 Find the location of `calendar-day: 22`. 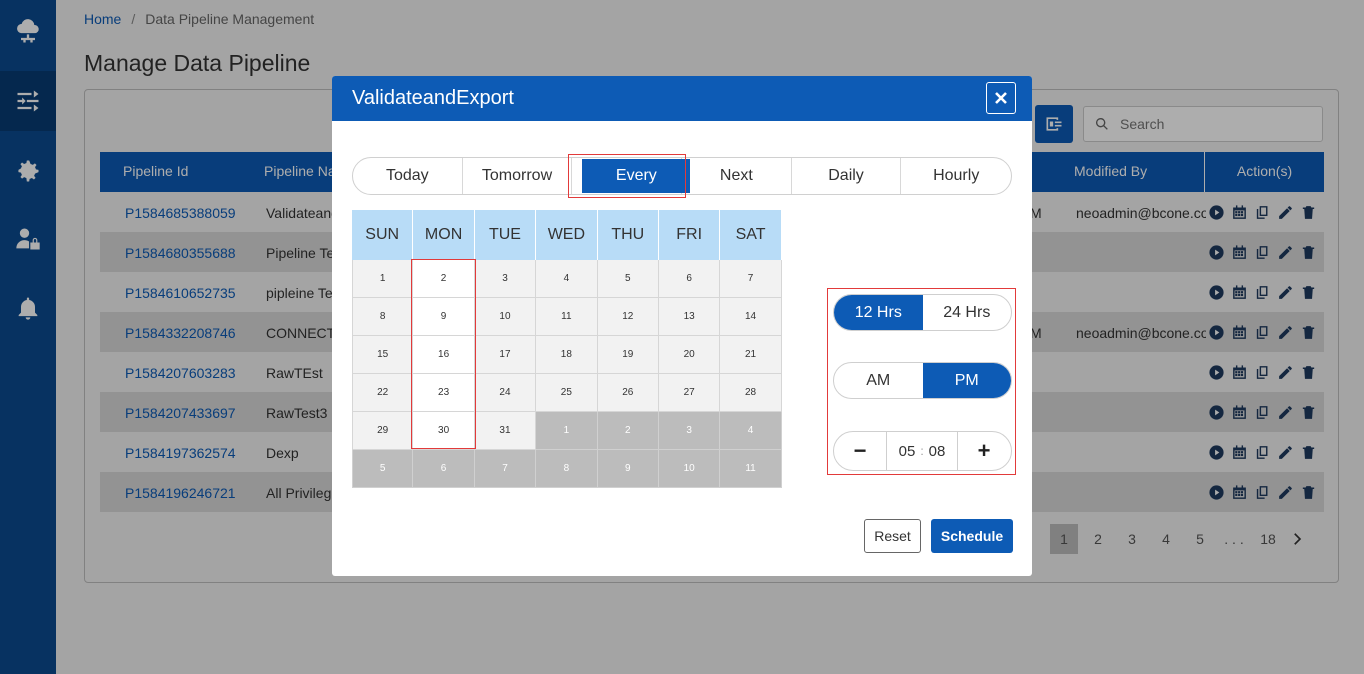

calendar-day: 22 is located at coordinates (383, 393).